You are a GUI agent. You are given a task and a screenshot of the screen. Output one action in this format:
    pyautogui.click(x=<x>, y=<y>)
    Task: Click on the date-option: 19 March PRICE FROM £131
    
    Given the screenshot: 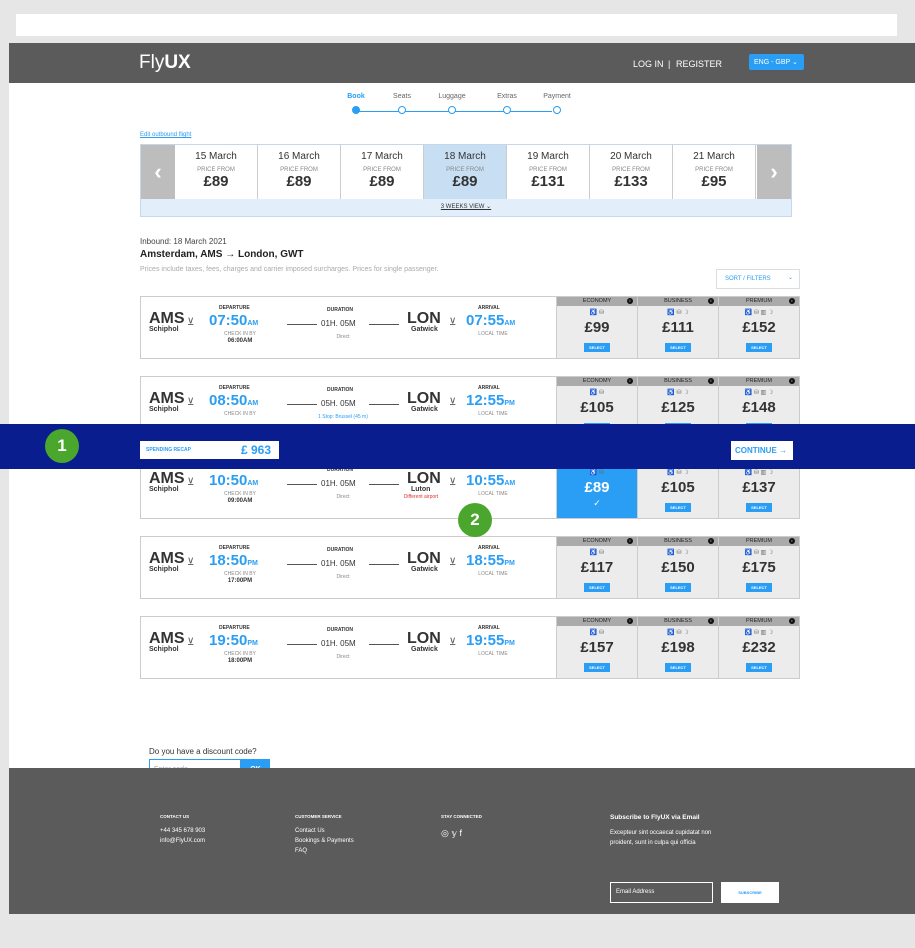 What is the action you would take?
    pyautogui.click(x=548, y=172)
    